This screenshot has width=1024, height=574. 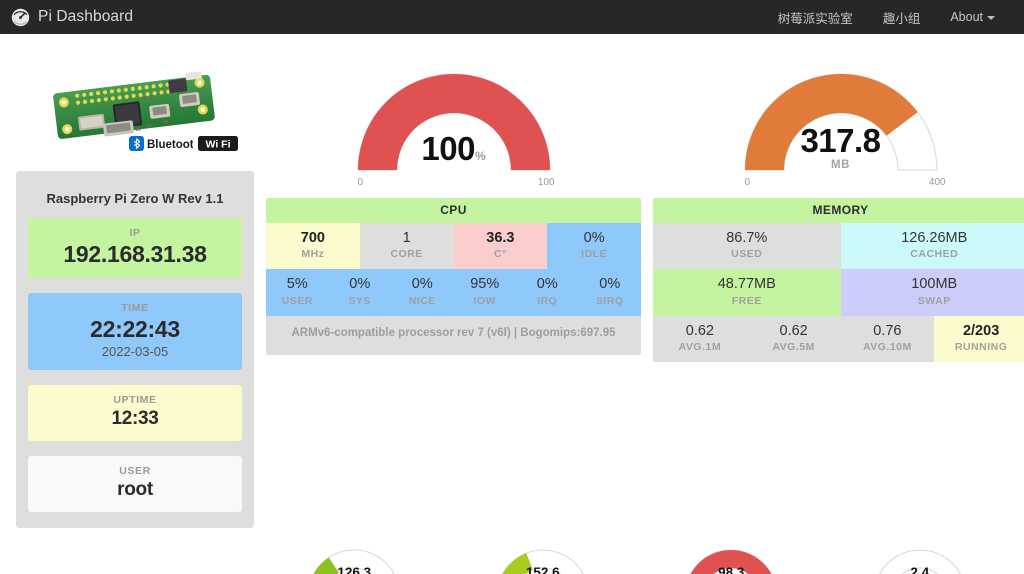 I want to click on memory-swap-label: SWAP, so click(x=934, y=300).